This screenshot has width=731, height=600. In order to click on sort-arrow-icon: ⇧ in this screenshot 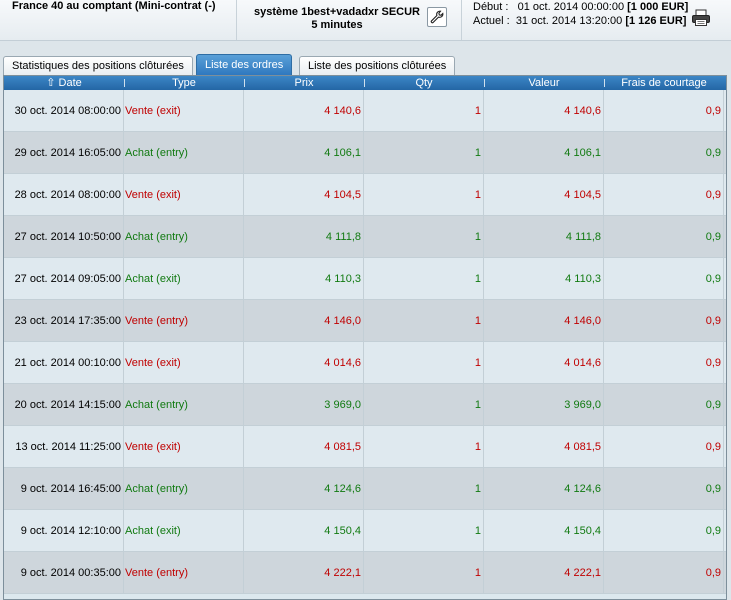, I will do `click(51, 83)`.